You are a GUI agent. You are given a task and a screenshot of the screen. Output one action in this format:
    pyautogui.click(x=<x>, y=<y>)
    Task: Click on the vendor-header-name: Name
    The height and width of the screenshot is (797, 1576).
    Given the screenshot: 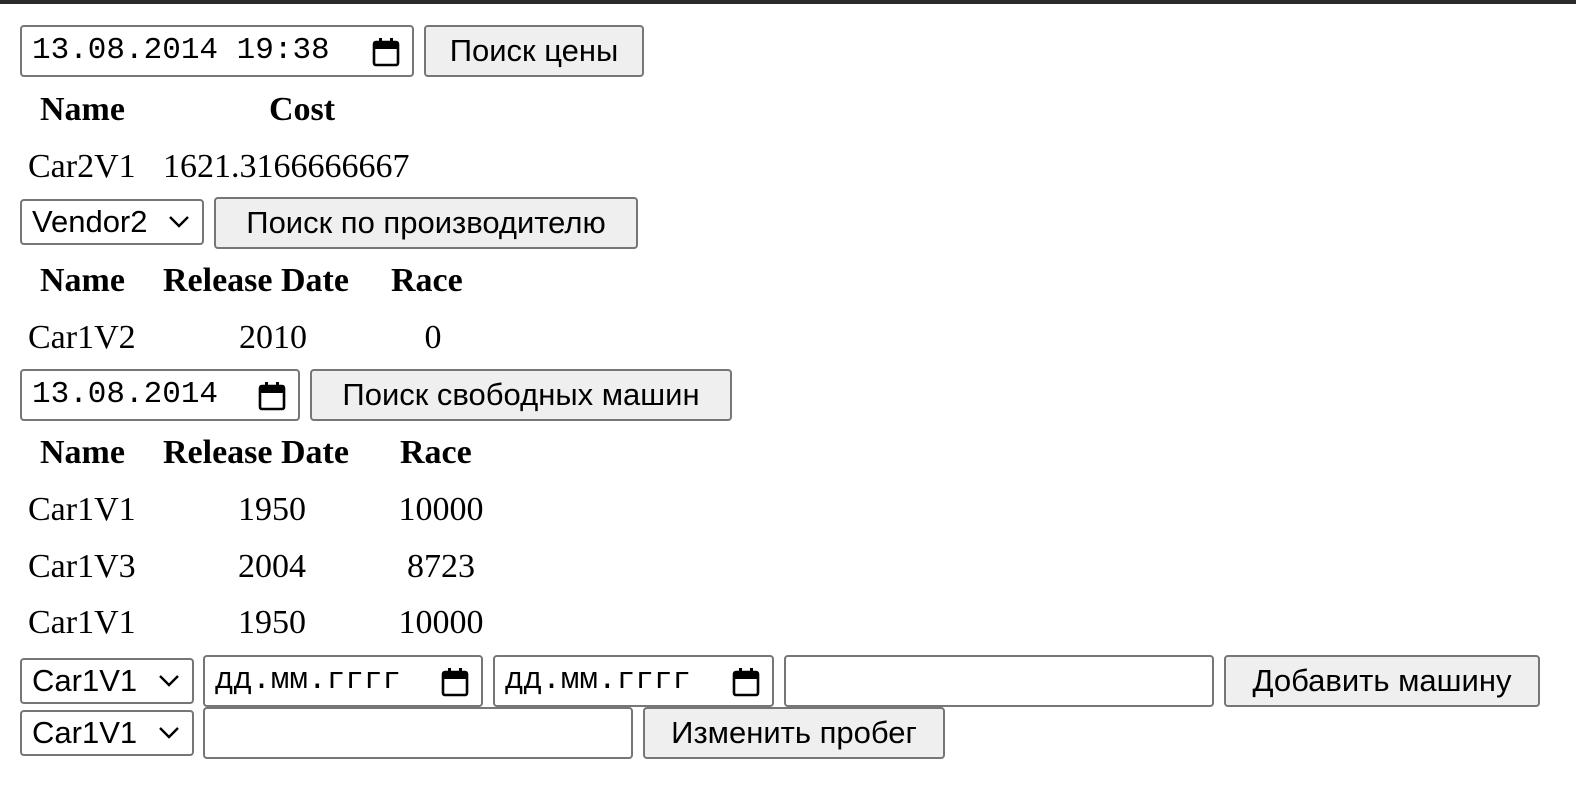 What is the action you would take?
    pyautogui.click(x=82, y=280)
    